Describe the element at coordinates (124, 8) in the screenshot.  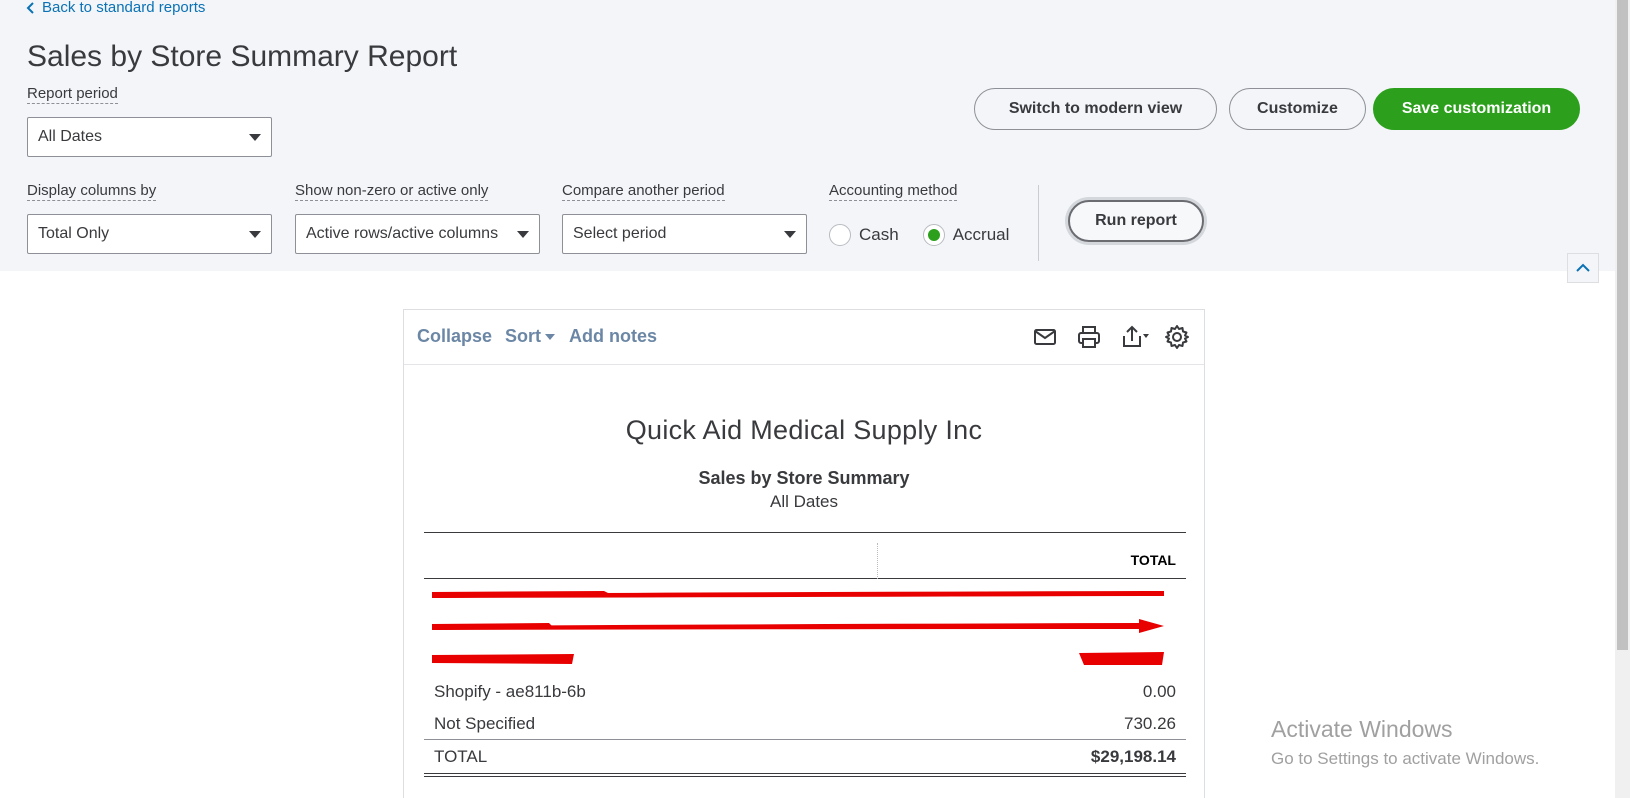
I see `back-link-label: Back to standard reports` at that location.